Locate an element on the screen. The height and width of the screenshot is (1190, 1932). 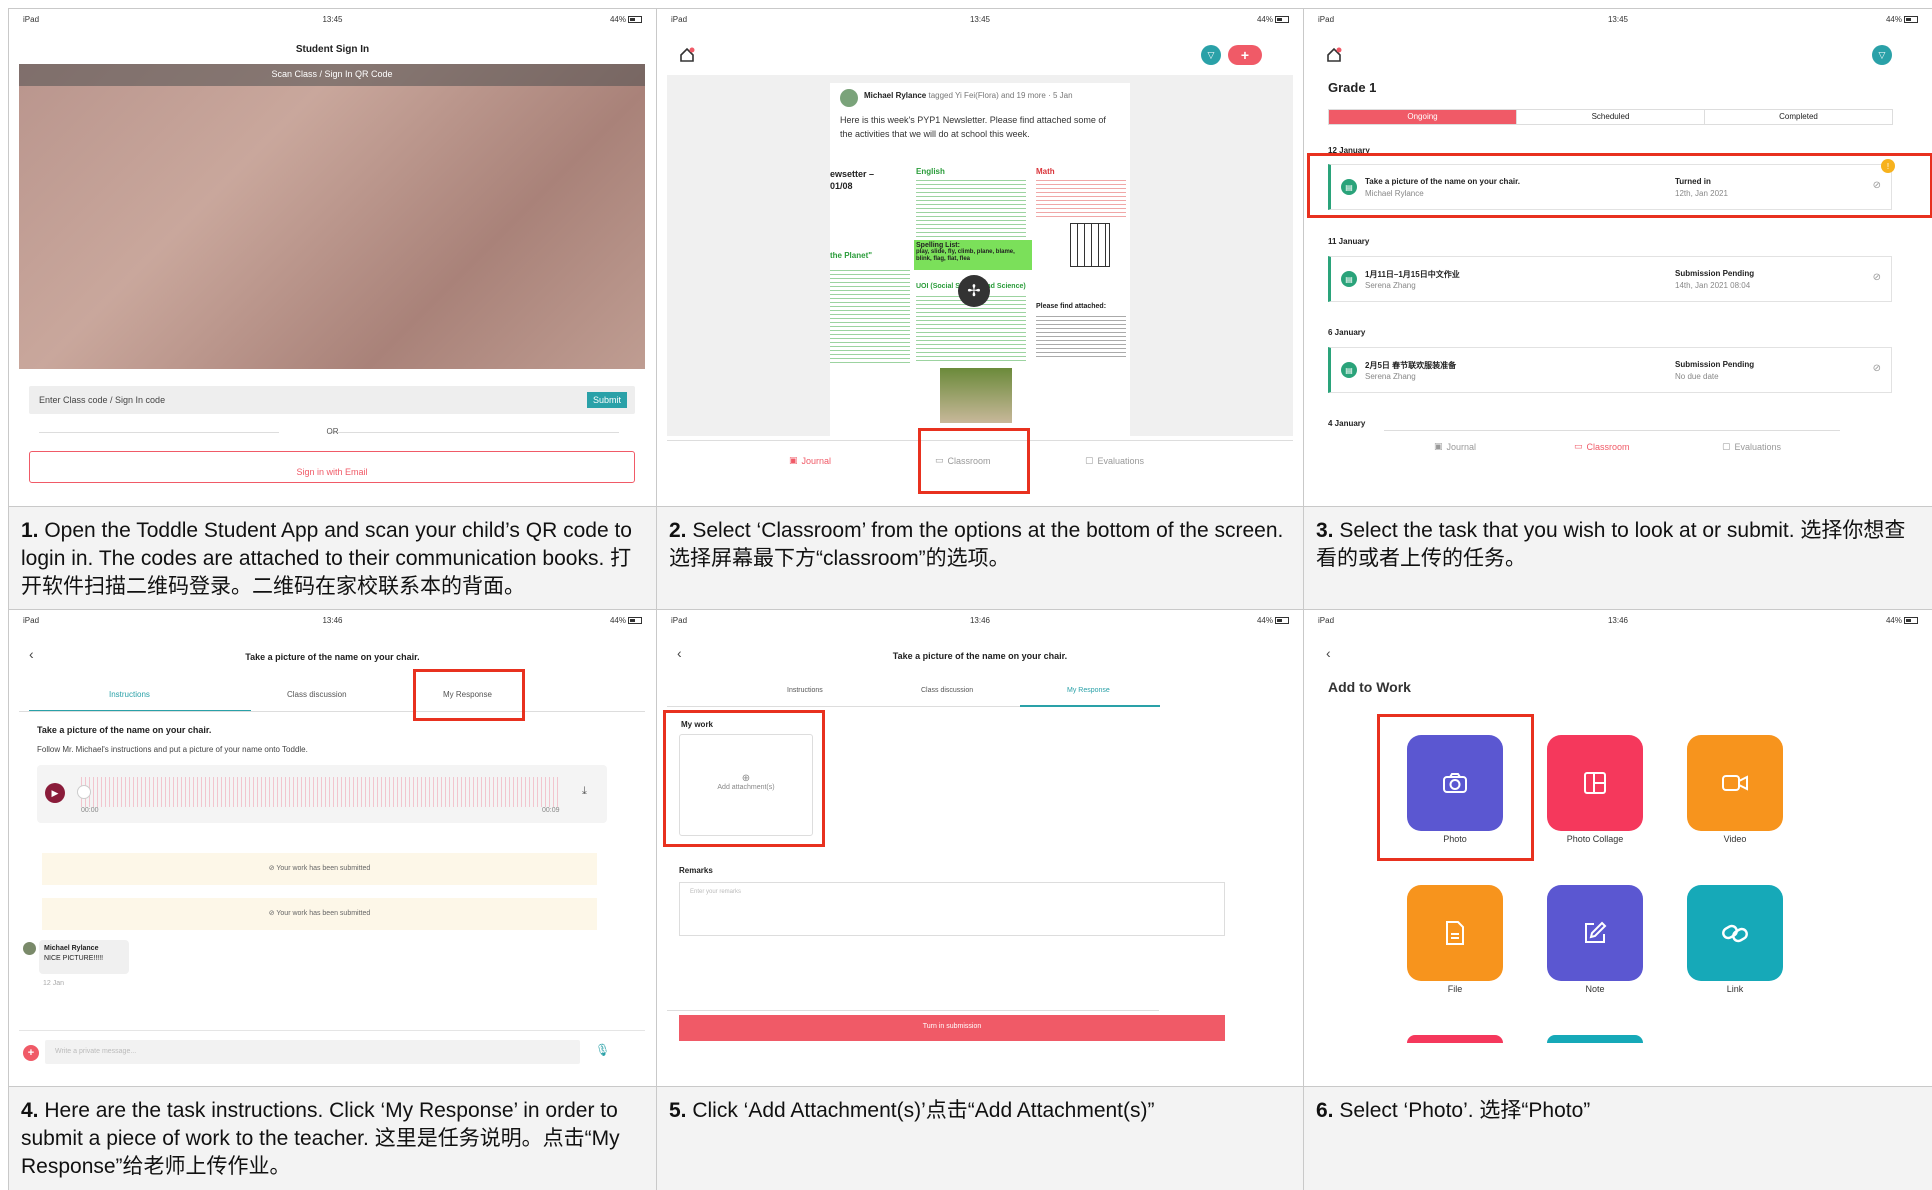
avatar is located at coordinates (849, 98).